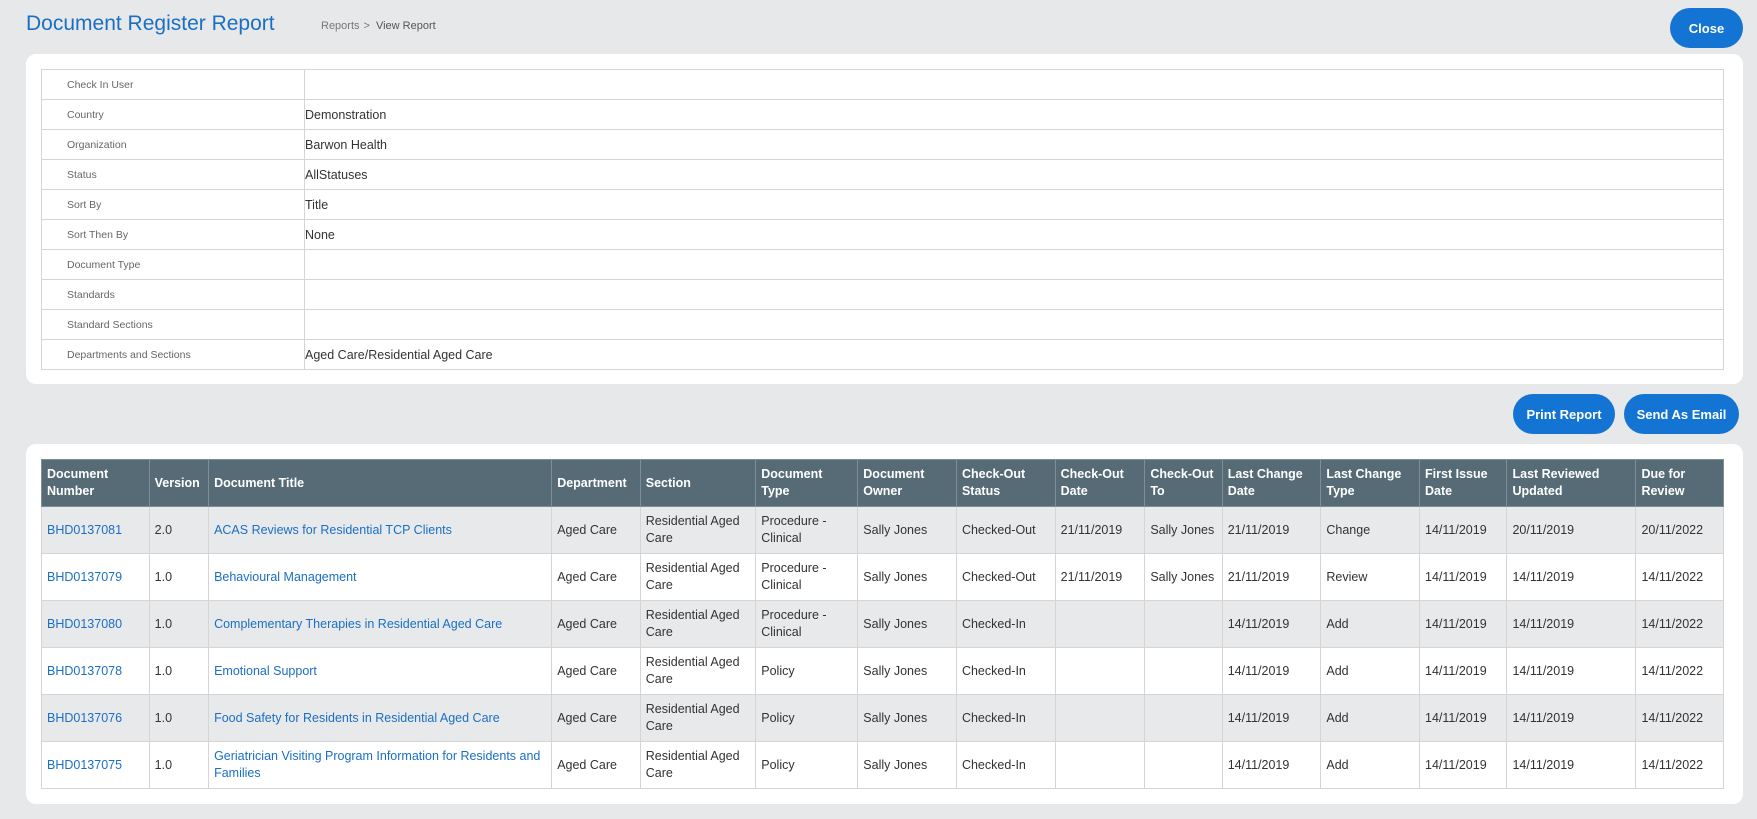  What do you see at coordinates (84, 577) in the screenshot?
I see `document-number-link: BHD0137079` at bounding box center [84, 577].